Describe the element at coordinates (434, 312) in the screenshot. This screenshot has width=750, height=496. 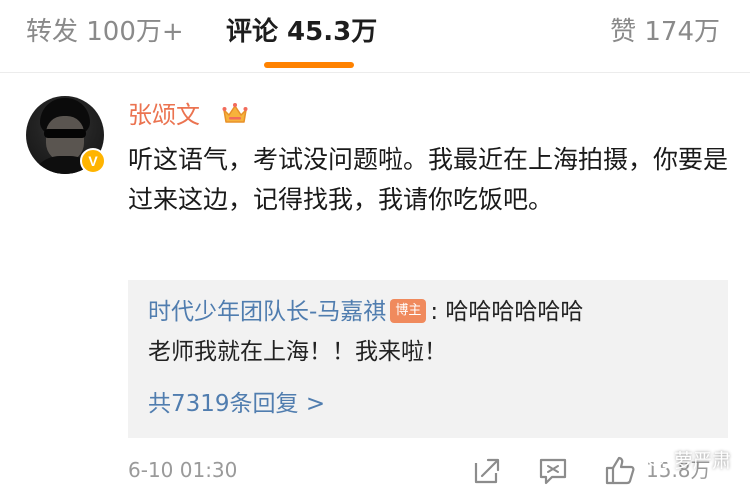
I see `reply-colon: :` at that location.